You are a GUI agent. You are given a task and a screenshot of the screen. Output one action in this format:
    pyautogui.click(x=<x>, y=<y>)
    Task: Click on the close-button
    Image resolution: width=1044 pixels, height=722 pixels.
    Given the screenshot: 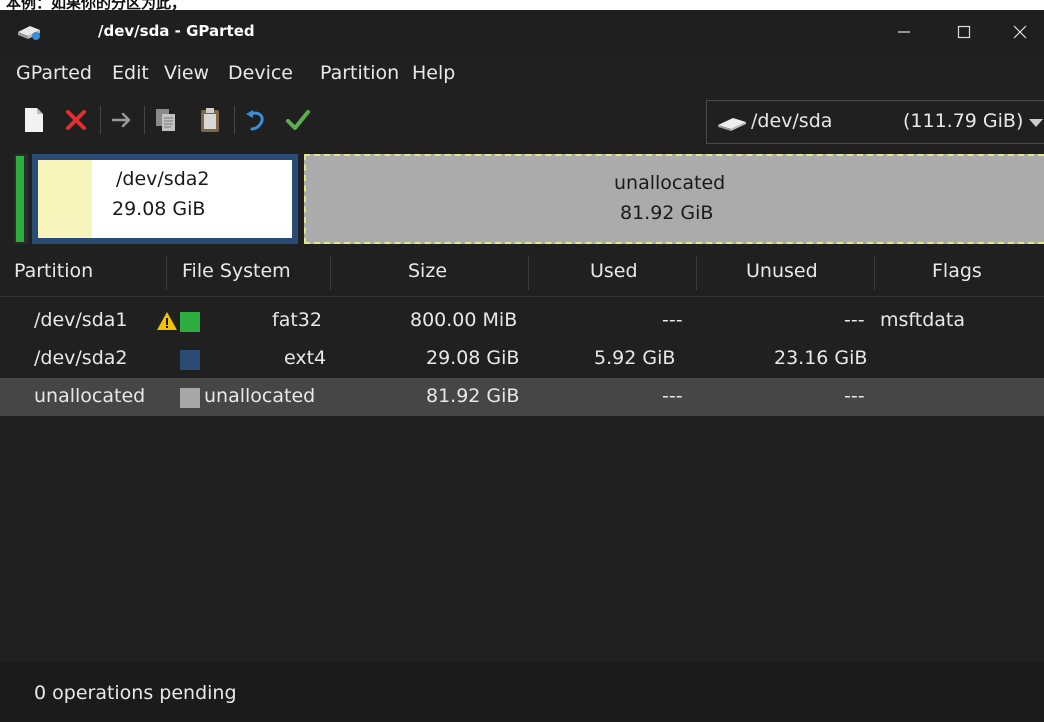 What is the action you would take?
    pyautogui.click(x=1020, y=32)
    